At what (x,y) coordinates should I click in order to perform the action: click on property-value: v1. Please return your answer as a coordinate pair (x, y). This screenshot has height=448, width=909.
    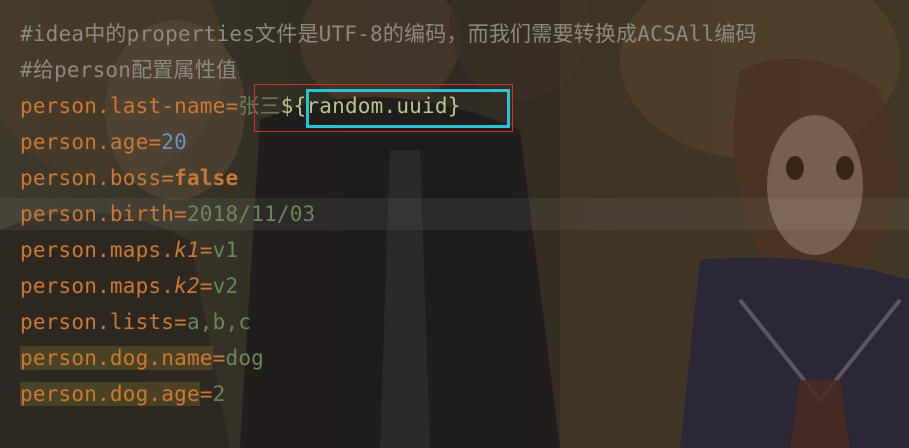
    Looking at the image, I should click on (225, 250).